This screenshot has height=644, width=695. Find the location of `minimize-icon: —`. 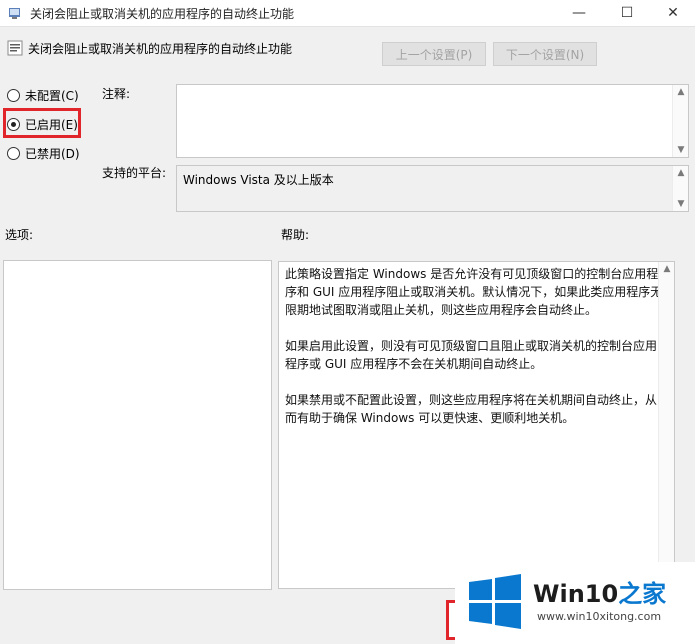

minimize-icon: — is located at coordinates (579, 13).